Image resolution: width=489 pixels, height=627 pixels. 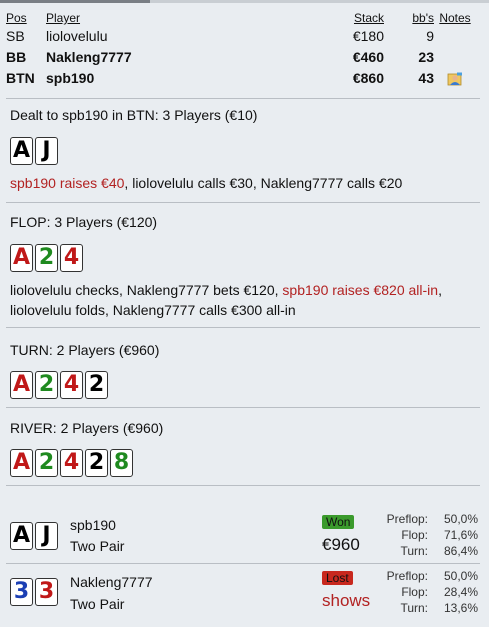 What do you see at coordinates (368, 56) in the screenshot?
I see `player-stack: €460` at bounding box center [368, 56].